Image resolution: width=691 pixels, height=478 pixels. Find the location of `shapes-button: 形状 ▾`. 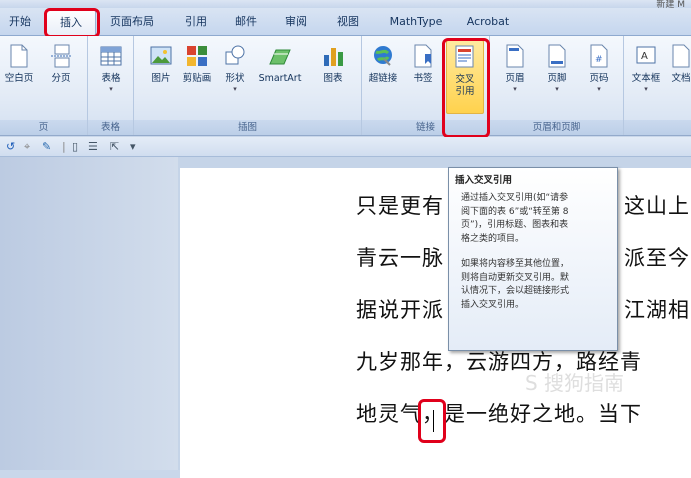

shapes-button: 形状 ▾ is located at coordinates (235, 79).